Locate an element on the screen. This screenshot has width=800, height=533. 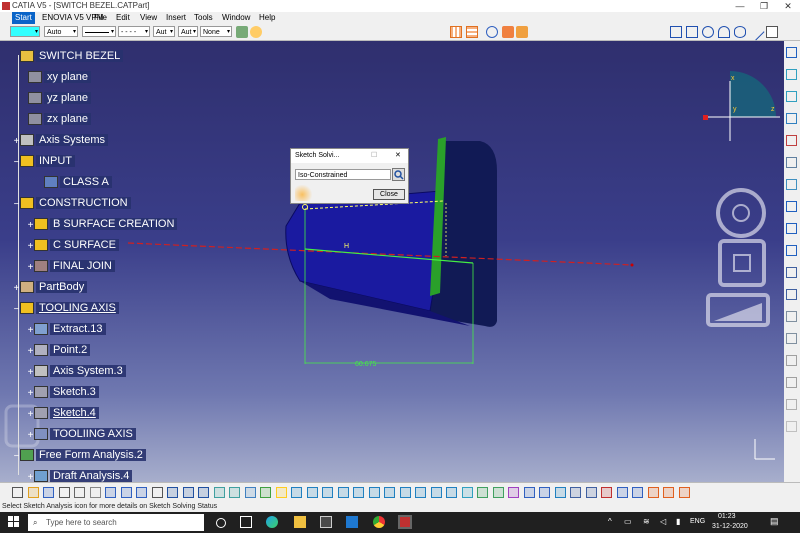
sketch-status-circle-icon is located at coordinates (741, 213).